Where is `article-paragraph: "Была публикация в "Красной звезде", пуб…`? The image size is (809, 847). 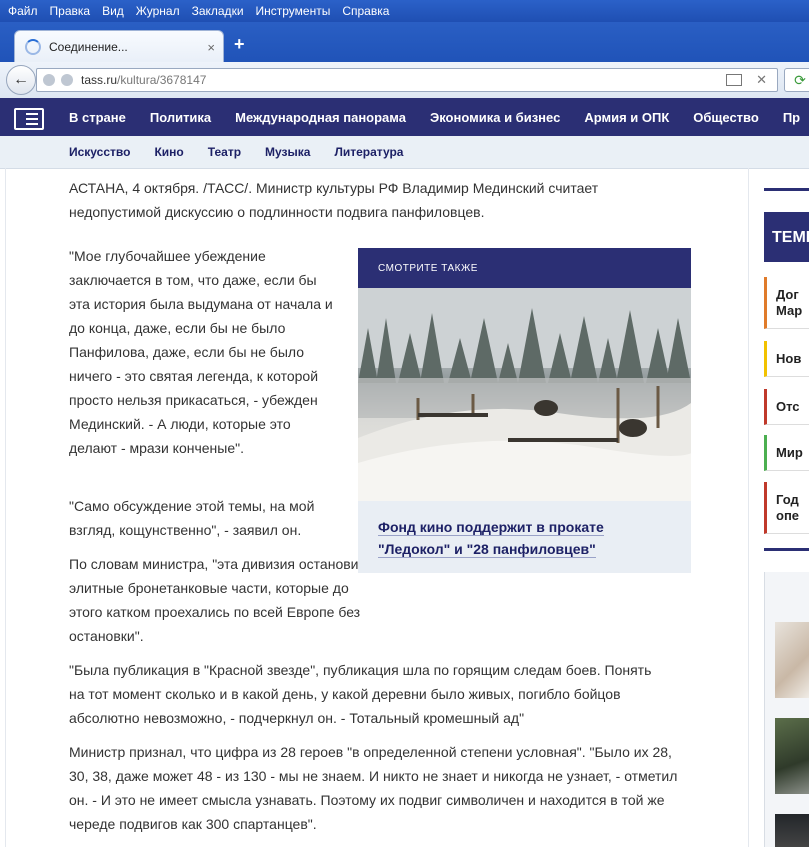
article-paragraph: "Была публикация в "Красной звезде", пуб… is located at coordinates (360, 694).